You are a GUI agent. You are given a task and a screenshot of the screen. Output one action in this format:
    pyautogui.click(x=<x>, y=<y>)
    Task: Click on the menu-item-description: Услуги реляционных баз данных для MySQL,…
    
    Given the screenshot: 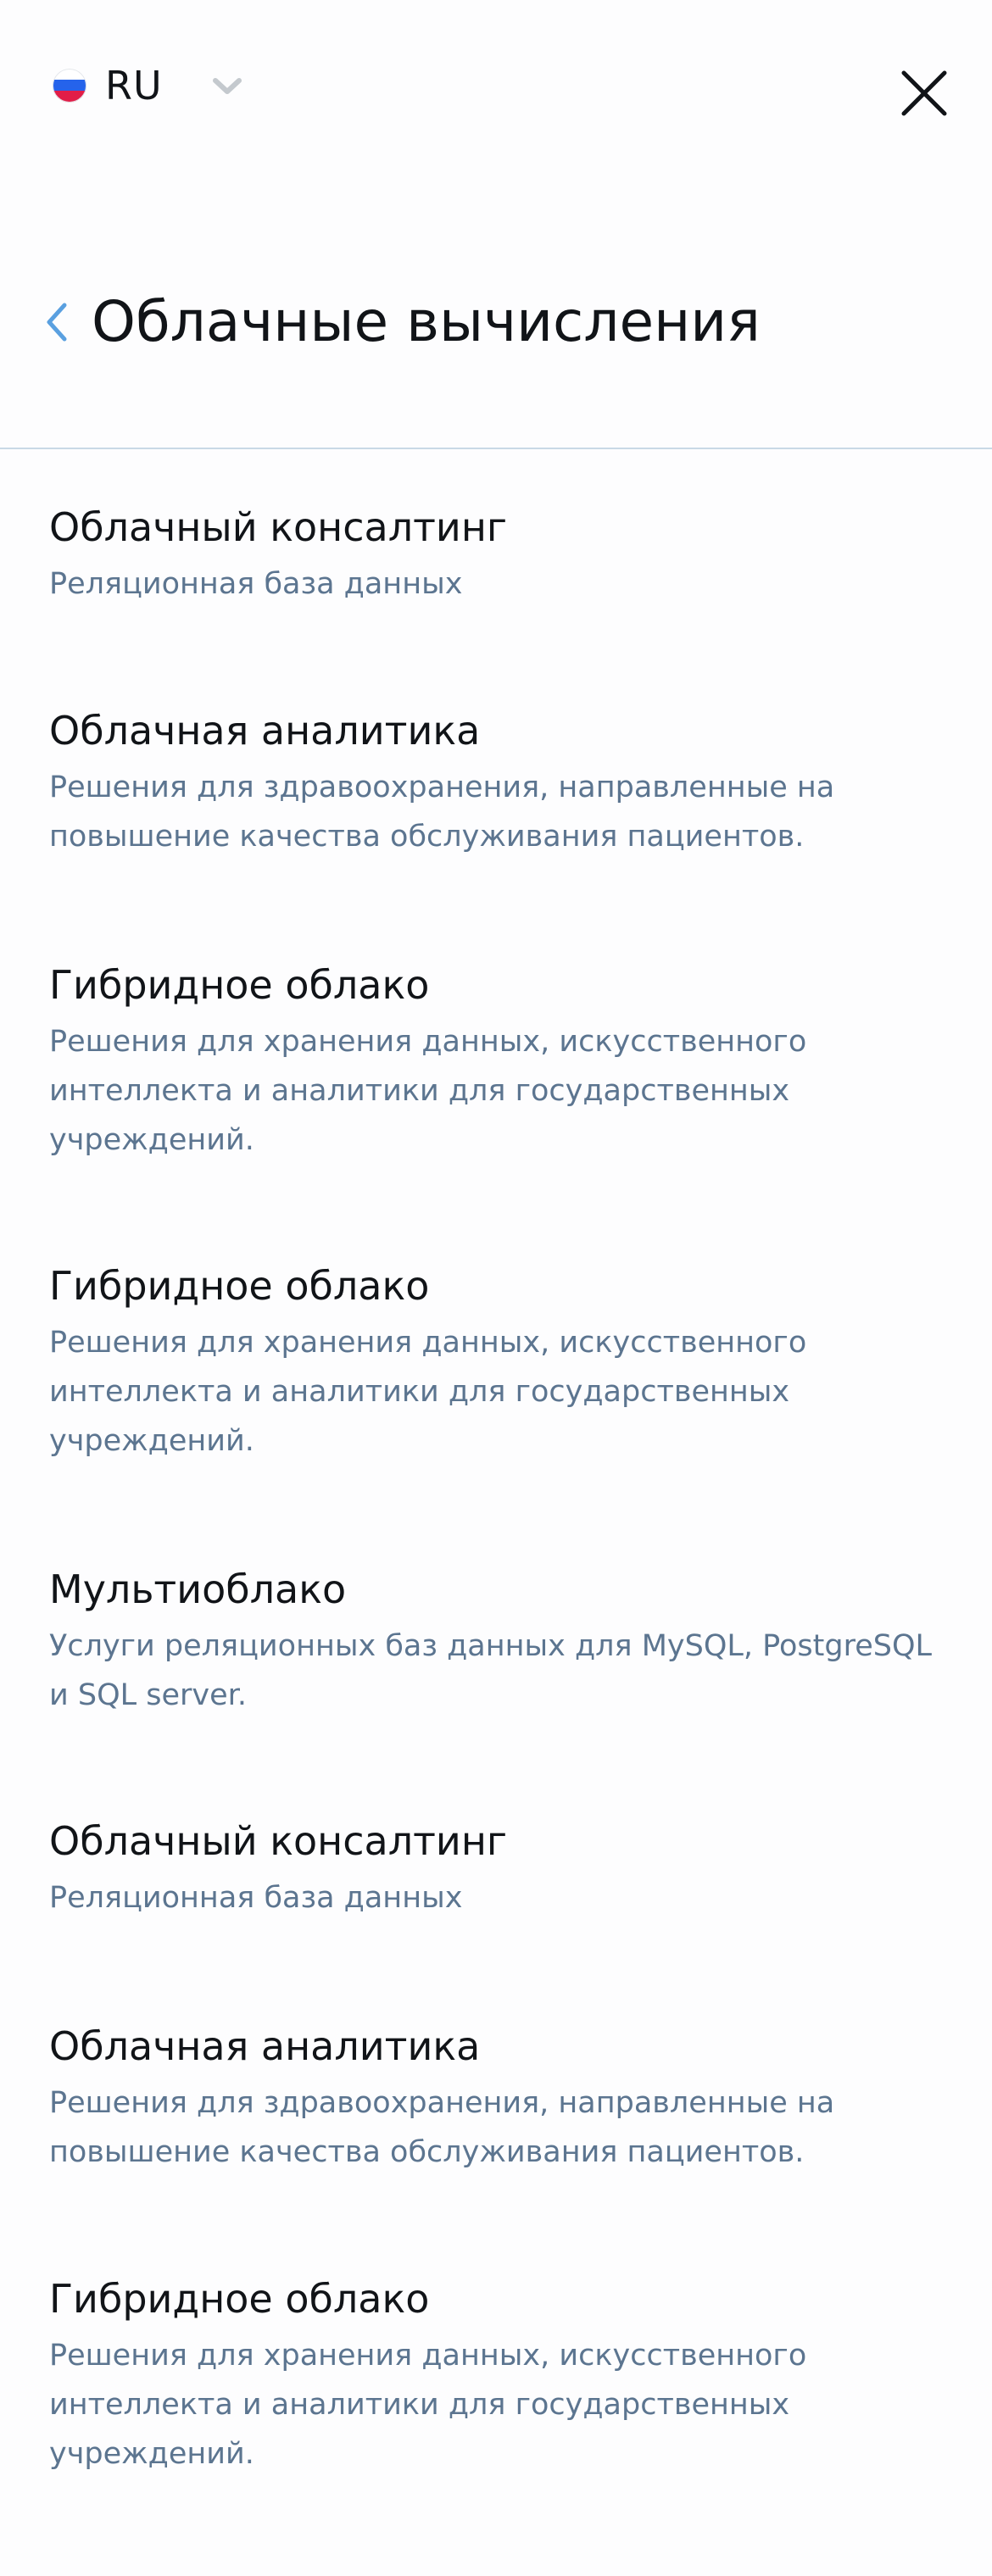 What is the action you would take?
    pyautogui.click(x=491, y=1670)
    